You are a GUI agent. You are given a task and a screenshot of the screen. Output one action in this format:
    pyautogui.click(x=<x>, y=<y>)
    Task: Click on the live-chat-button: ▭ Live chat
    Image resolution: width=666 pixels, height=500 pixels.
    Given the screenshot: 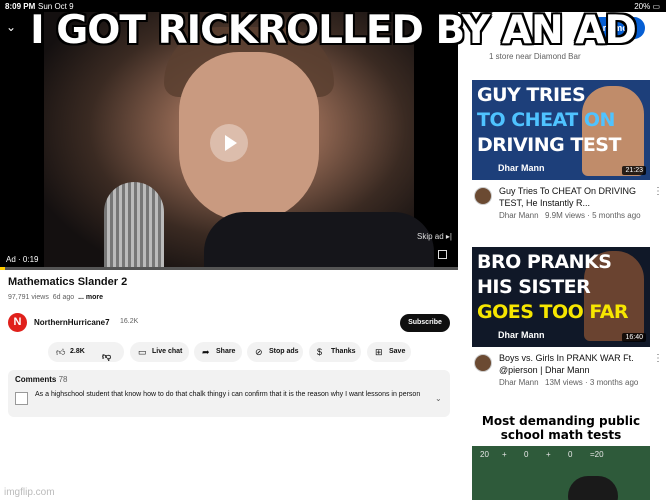 What is the action you would take?
    pyautogui.click(x=159, y=352)
    